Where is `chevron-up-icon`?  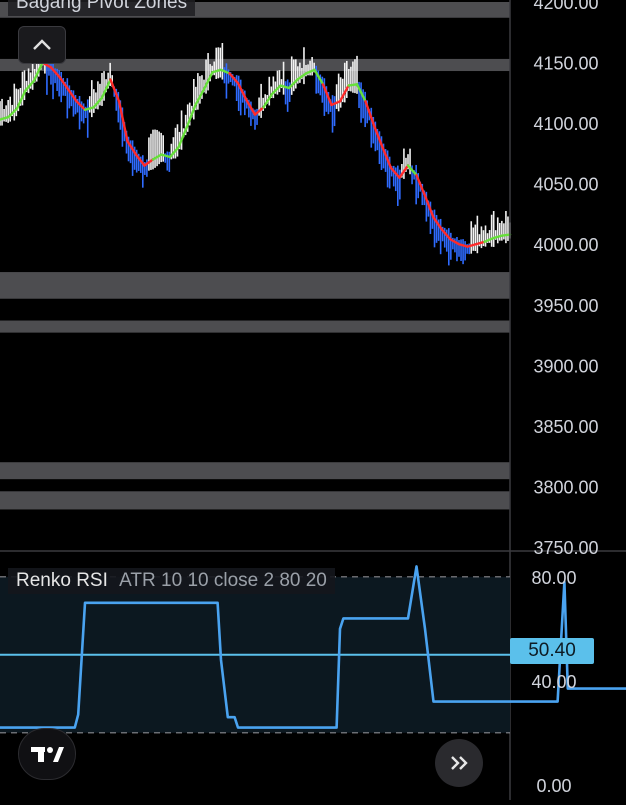
chevron-up-icon is located at coordinates (42, 44).